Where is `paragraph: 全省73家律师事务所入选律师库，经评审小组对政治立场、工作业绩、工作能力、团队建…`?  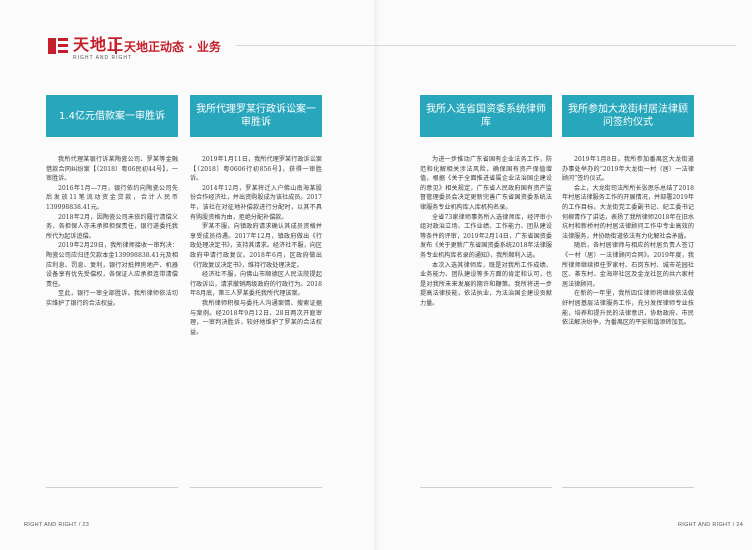
paragraph: 全省73家律师事务所入选律师库，经评审小组对政治立场、工作业绩、工作能力、团队建… is located at coordinates (486, 236).